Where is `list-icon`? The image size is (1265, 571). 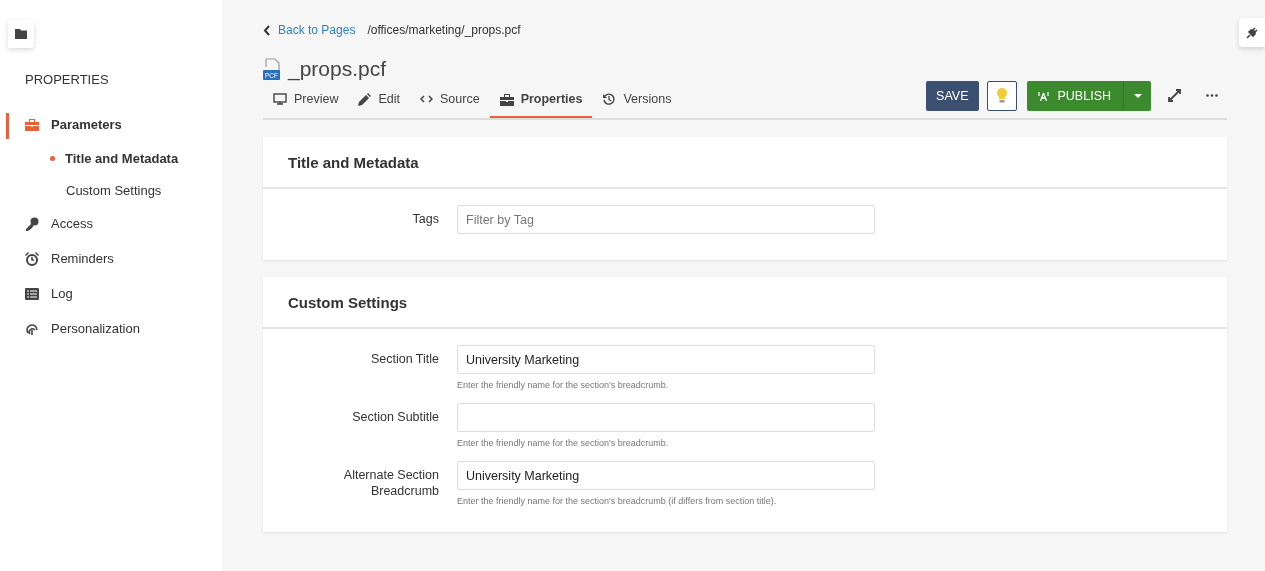
list-icon is located at coordinates (32, 293).